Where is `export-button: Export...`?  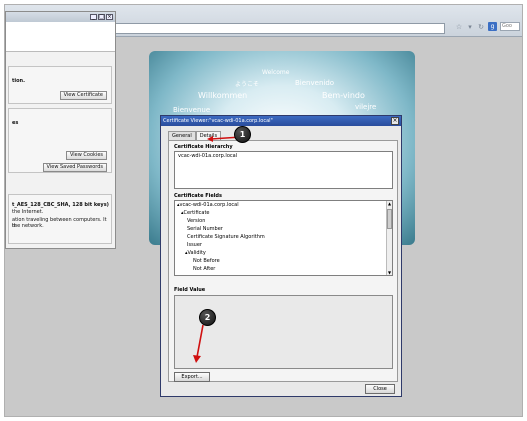
export-button: Export... is located at coordinates (192, 377).